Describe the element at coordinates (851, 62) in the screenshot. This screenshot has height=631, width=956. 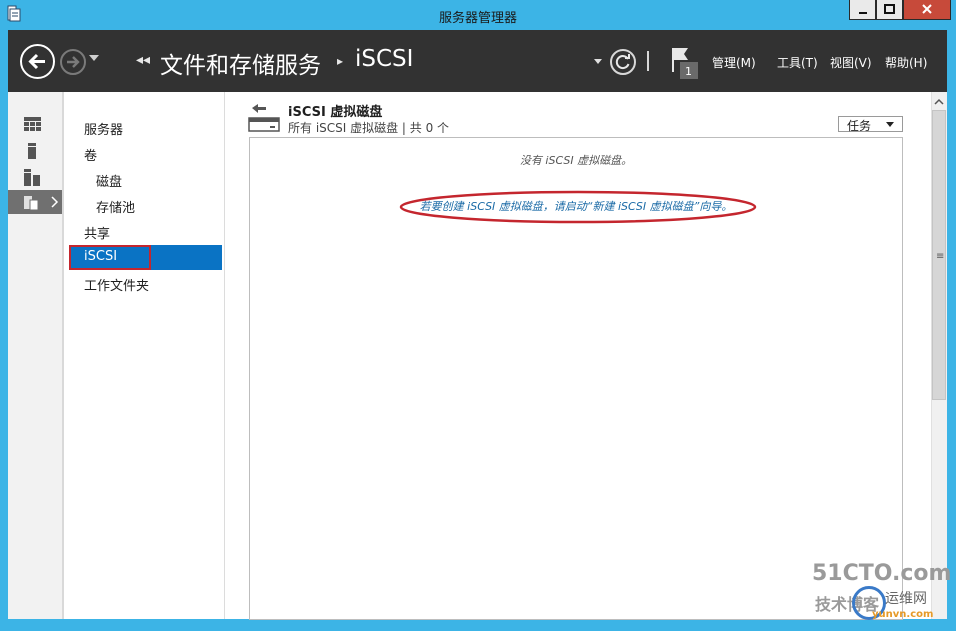
I see `menu-view: 视图(V)` at that location.